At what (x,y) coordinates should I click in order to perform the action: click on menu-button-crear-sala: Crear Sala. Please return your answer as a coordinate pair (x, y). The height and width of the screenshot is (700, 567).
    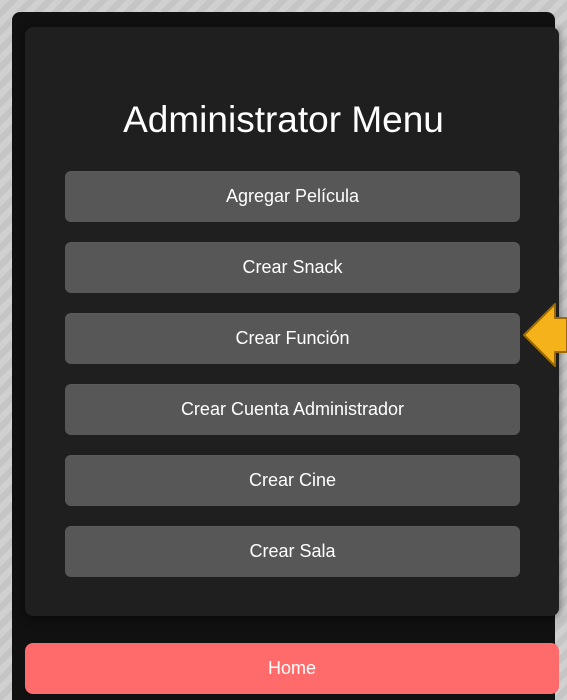
    Looking at the image, I should click on (292, 551).